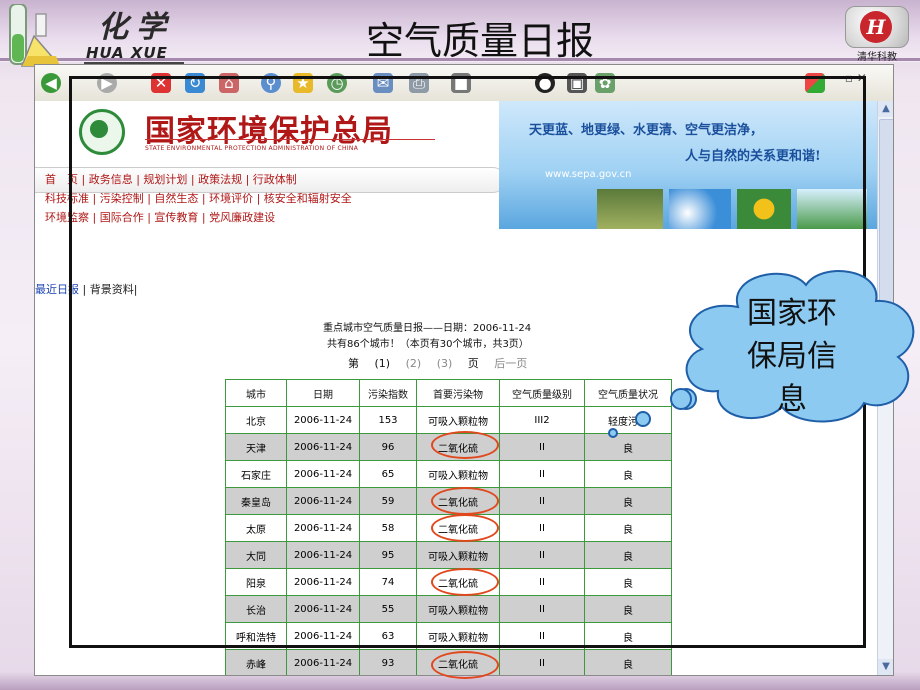 The height and width of the screenshot is (690, 920). What do you see at coordinates (136, 27) in the screenshot?
I see `brand-chinese: 化学` at bounding box center [136, 27].